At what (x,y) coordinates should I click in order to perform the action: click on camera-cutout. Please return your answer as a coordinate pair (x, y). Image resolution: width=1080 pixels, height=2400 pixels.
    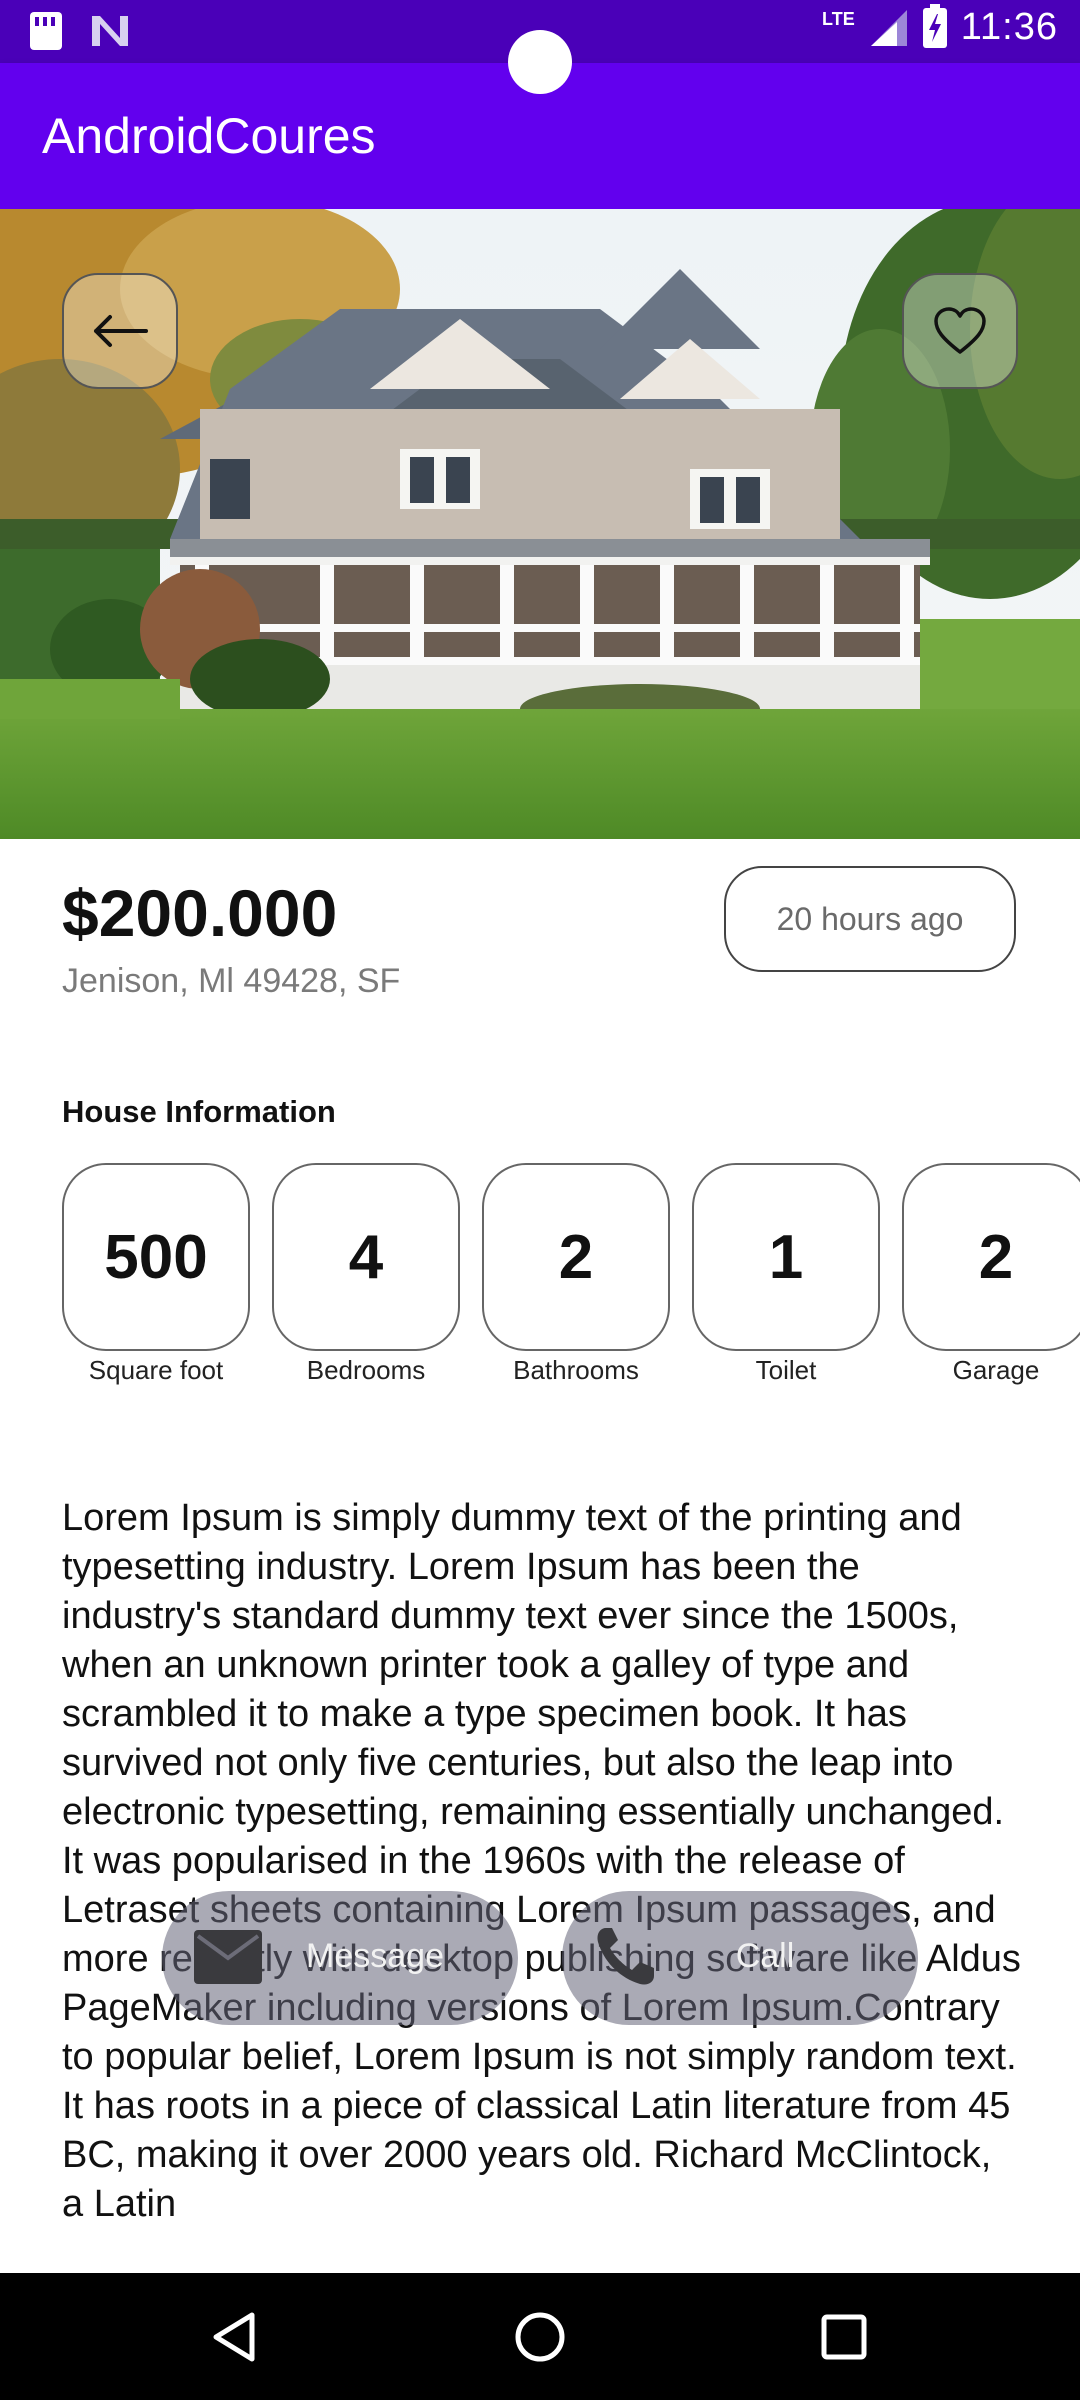
    Looking at the image, I should click on (540, 62).